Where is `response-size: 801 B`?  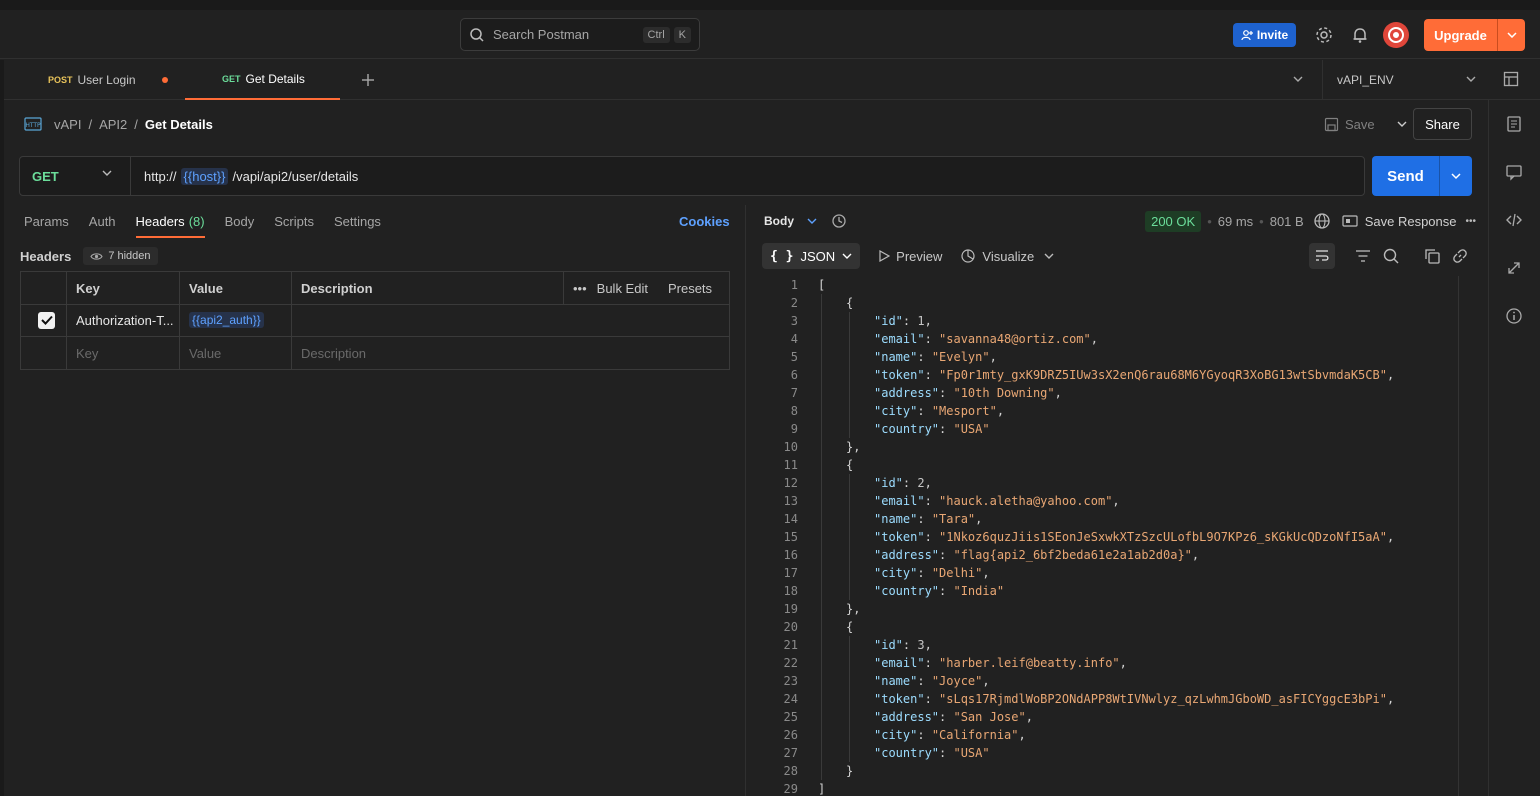
response-size: 801 B is located at coordinates (1287, 221).